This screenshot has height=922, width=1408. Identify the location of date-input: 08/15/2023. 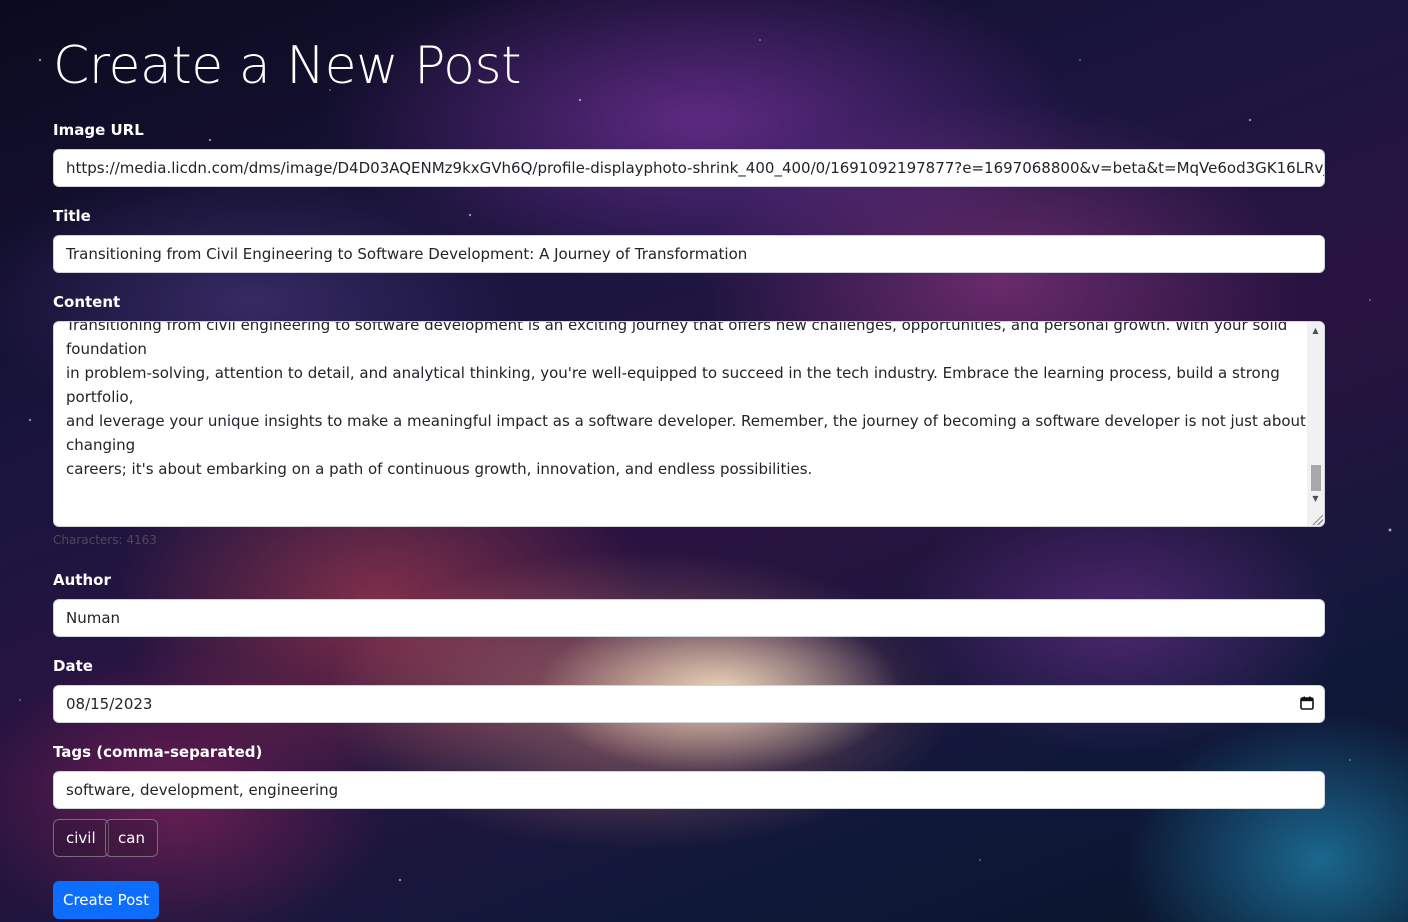
(689, 704).